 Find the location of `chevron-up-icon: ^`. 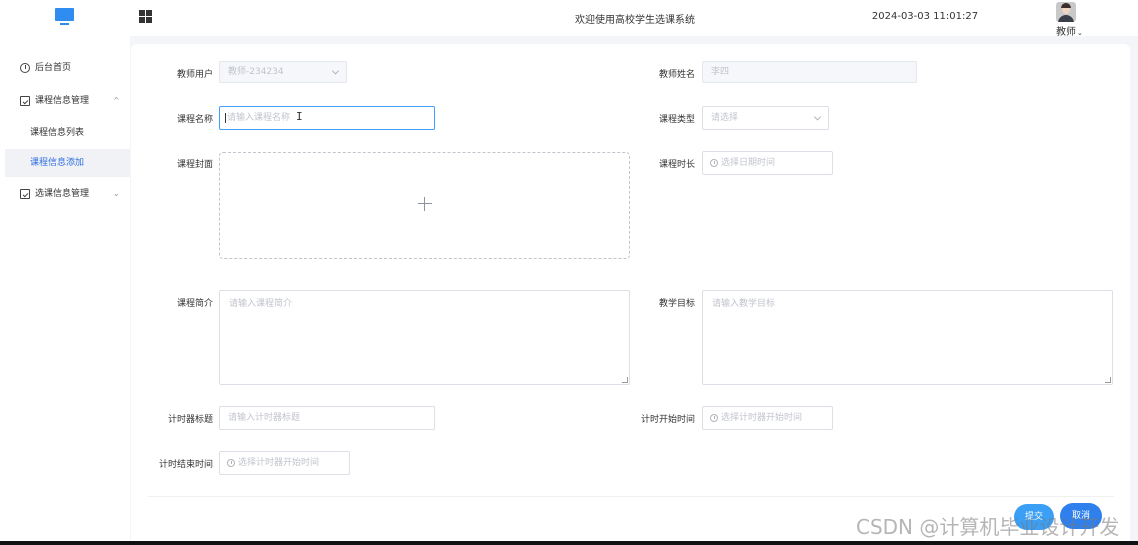

chevron-up-icon: ^ is located at coordinates (116, 100).